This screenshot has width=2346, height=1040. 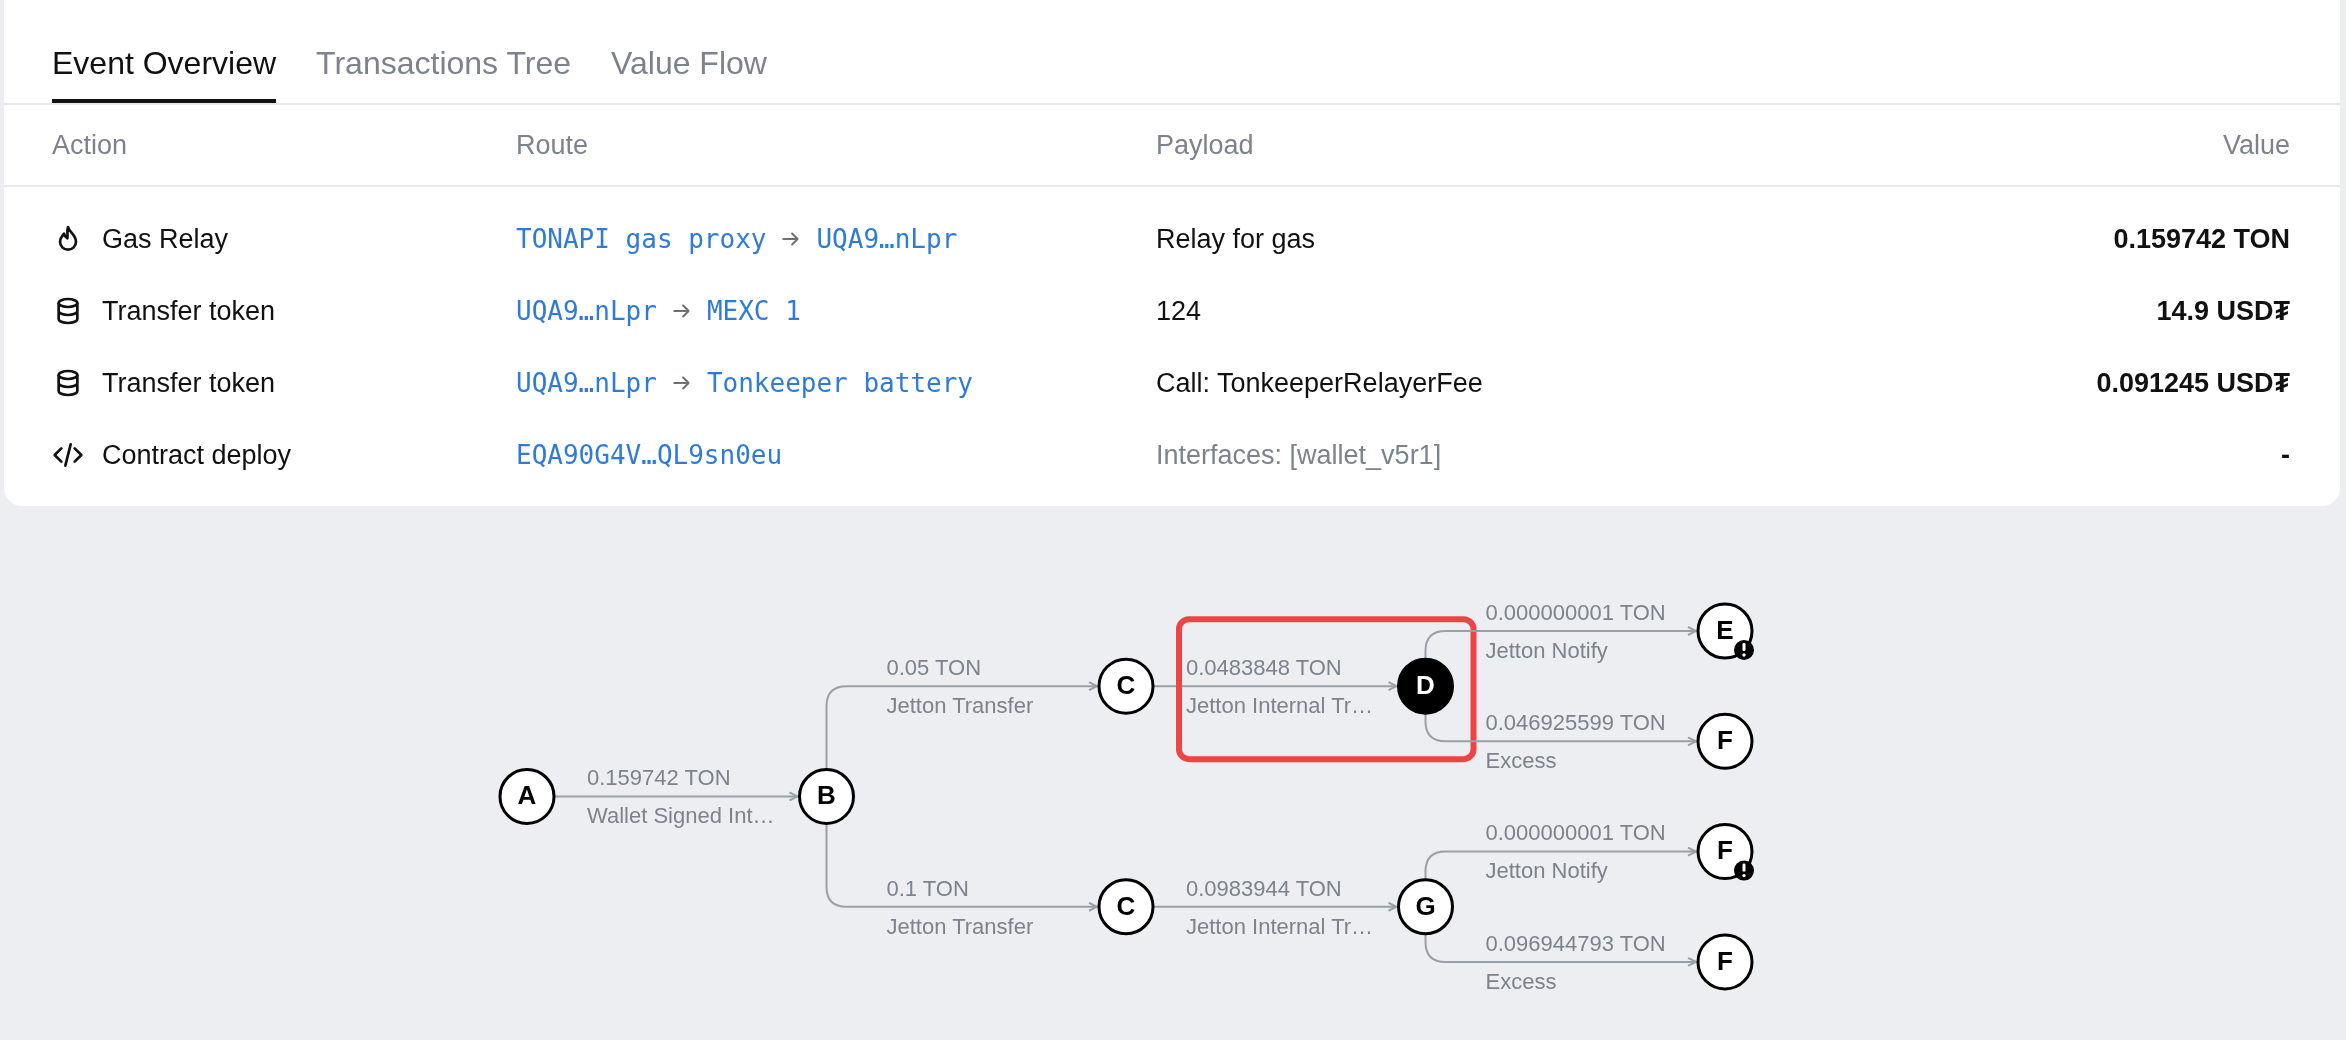 I want to click on address-link: Tonkeeper battery, so click(x=839, y=383).